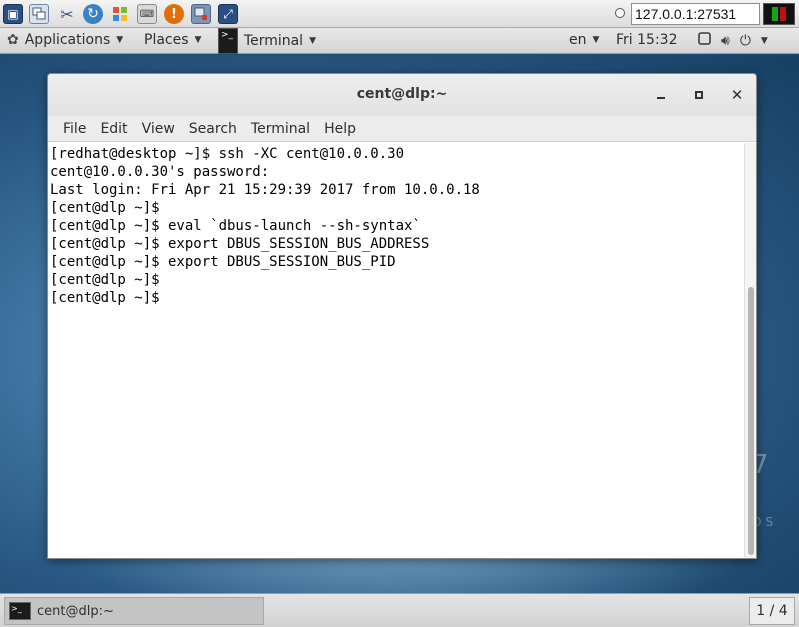 The width and height of the screenshot is (799, 627). I want to click on language-menu: en ▼, so click(584, 40).